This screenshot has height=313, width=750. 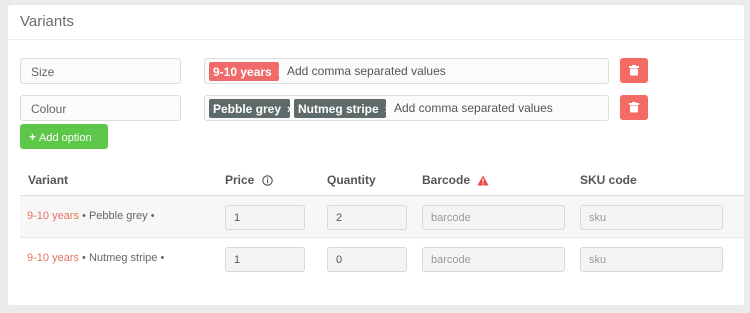 I want to click on add-option-label: Add option, so click(x=65, y=138).